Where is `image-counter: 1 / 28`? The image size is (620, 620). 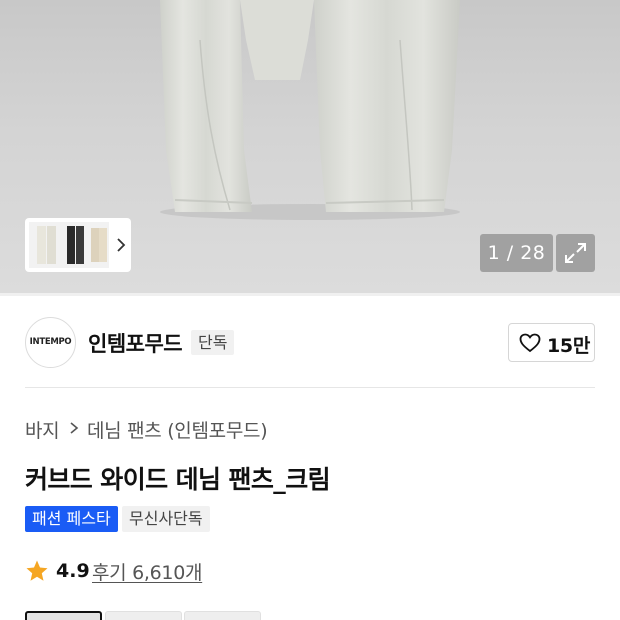
image-counter: 1 / 28 is located at coordinates (516, 253).